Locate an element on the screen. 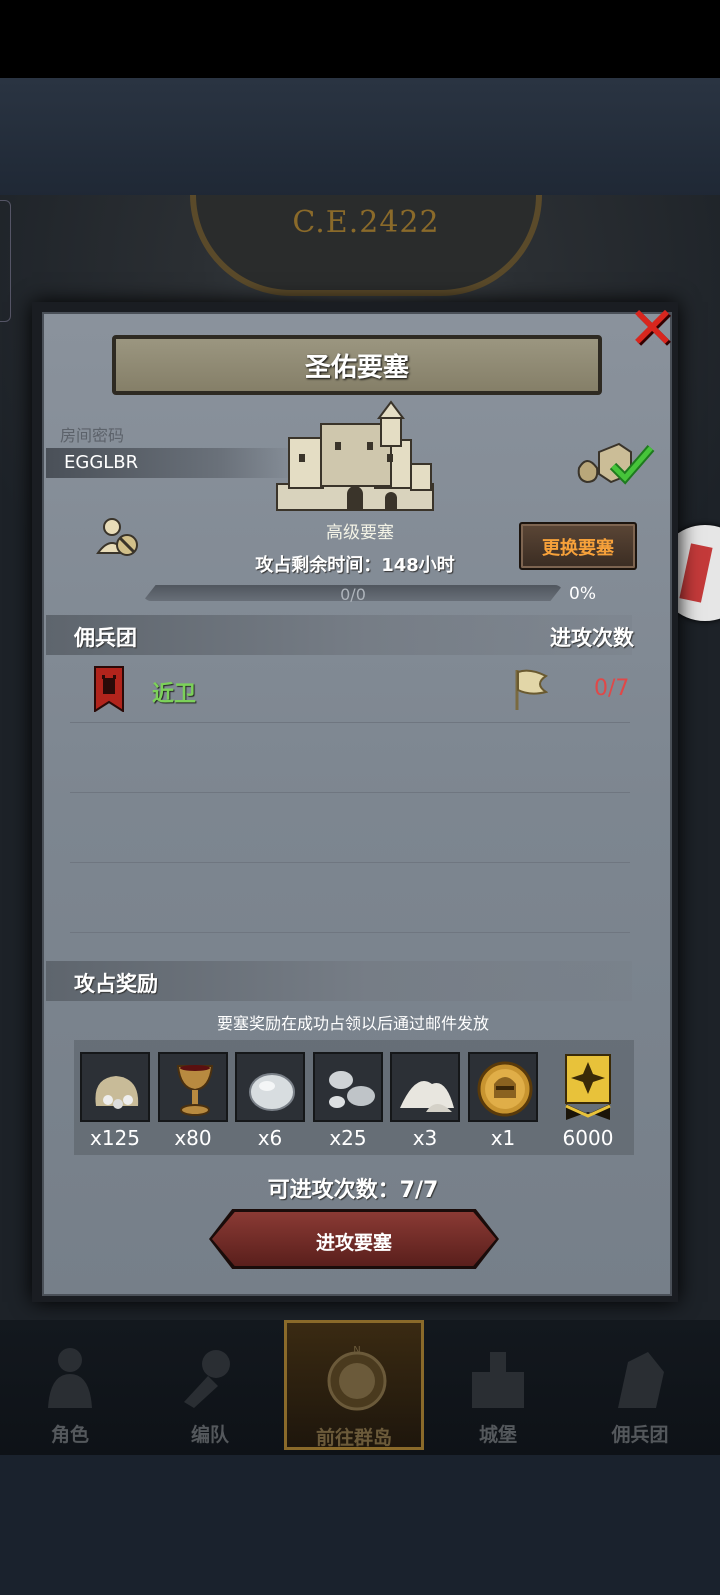 The width and height of the screenshot is (720, 1595). attack-fortress-label: 进攻要塞 is located at coordinates (353, 1243).